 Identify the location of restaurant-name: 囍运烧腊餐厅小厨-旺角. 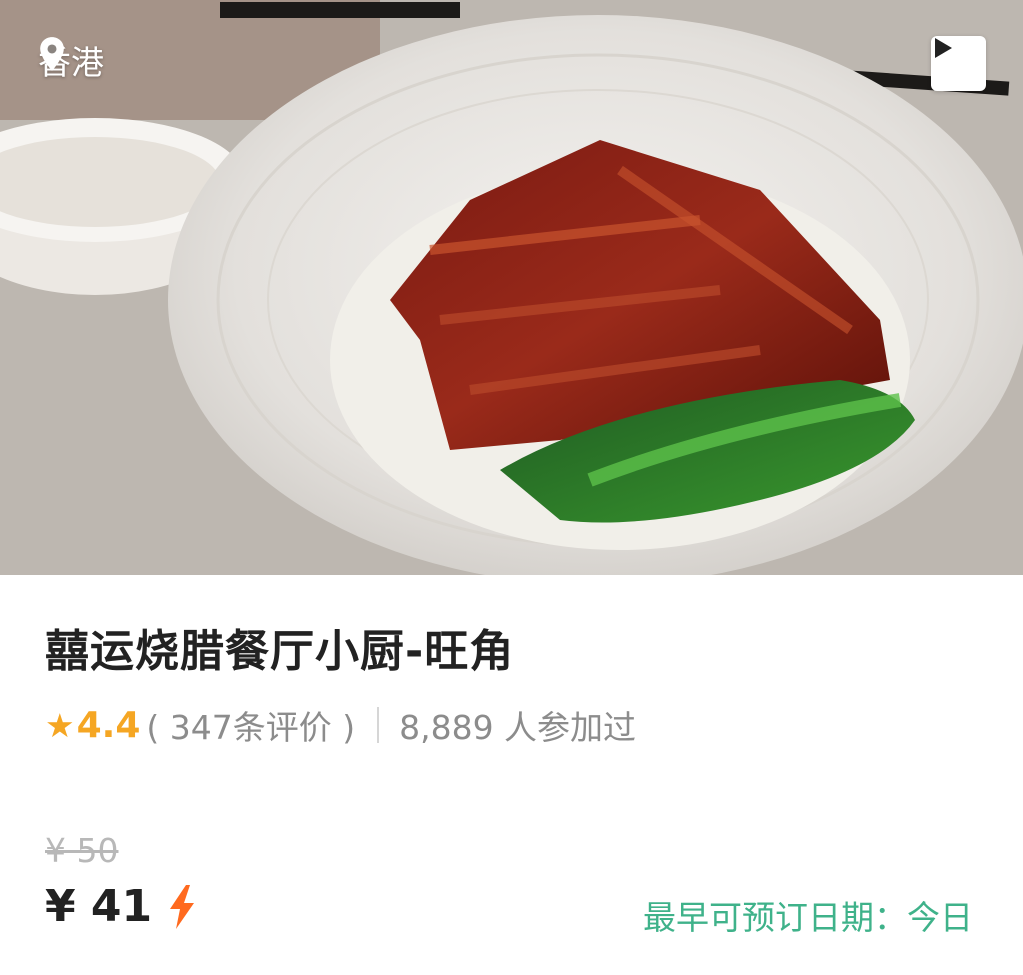
(280, 651).